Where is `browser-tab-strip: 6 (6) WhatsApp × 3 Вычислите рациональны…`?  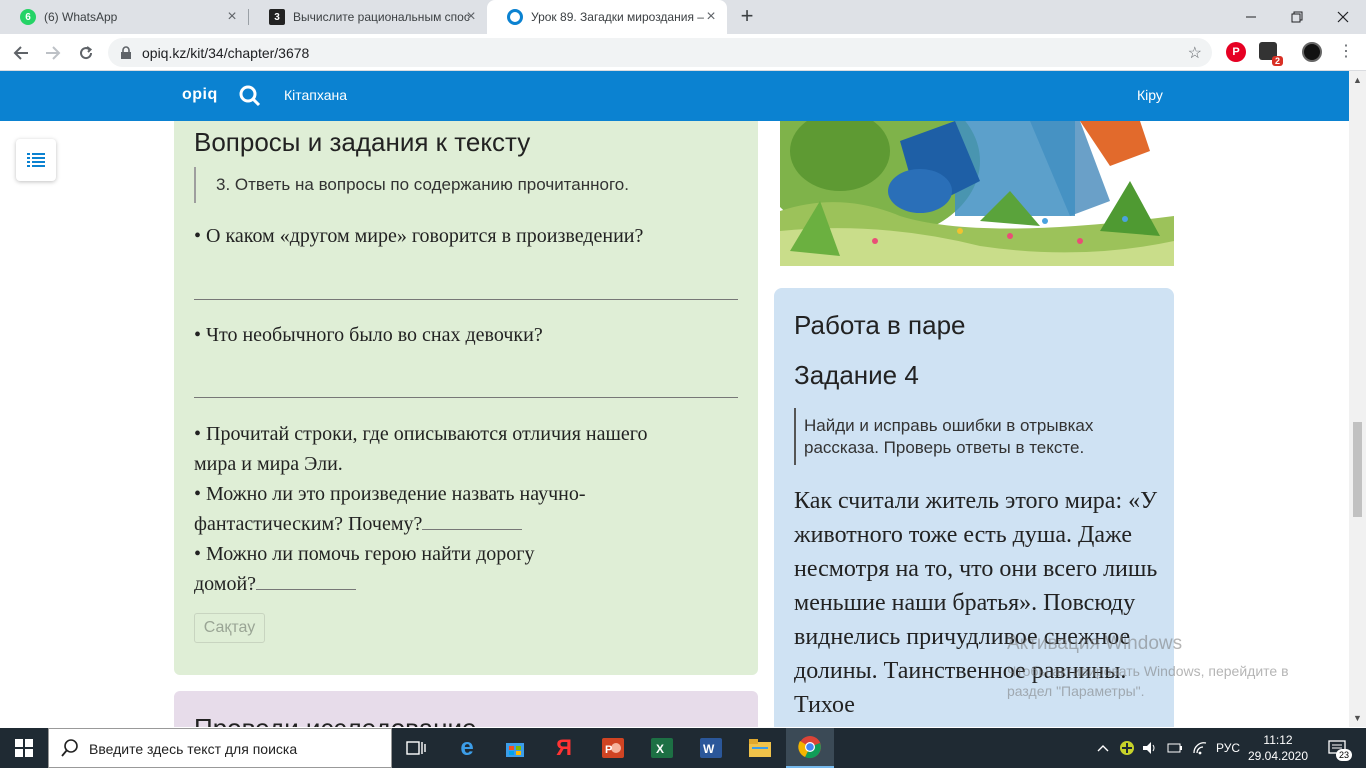
browser-tab-strip: 6 (6) WhatsApp × 3 Вычислите рациональны… is located at coordinates (683, 17).